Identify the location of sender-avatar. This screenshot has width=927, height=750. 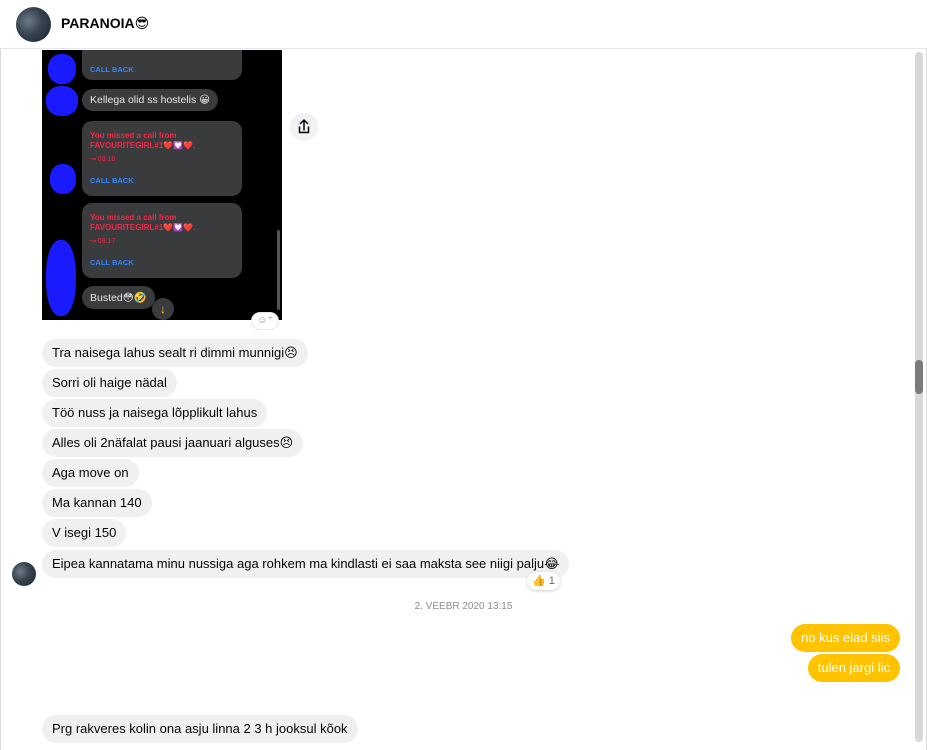
(24, 574).